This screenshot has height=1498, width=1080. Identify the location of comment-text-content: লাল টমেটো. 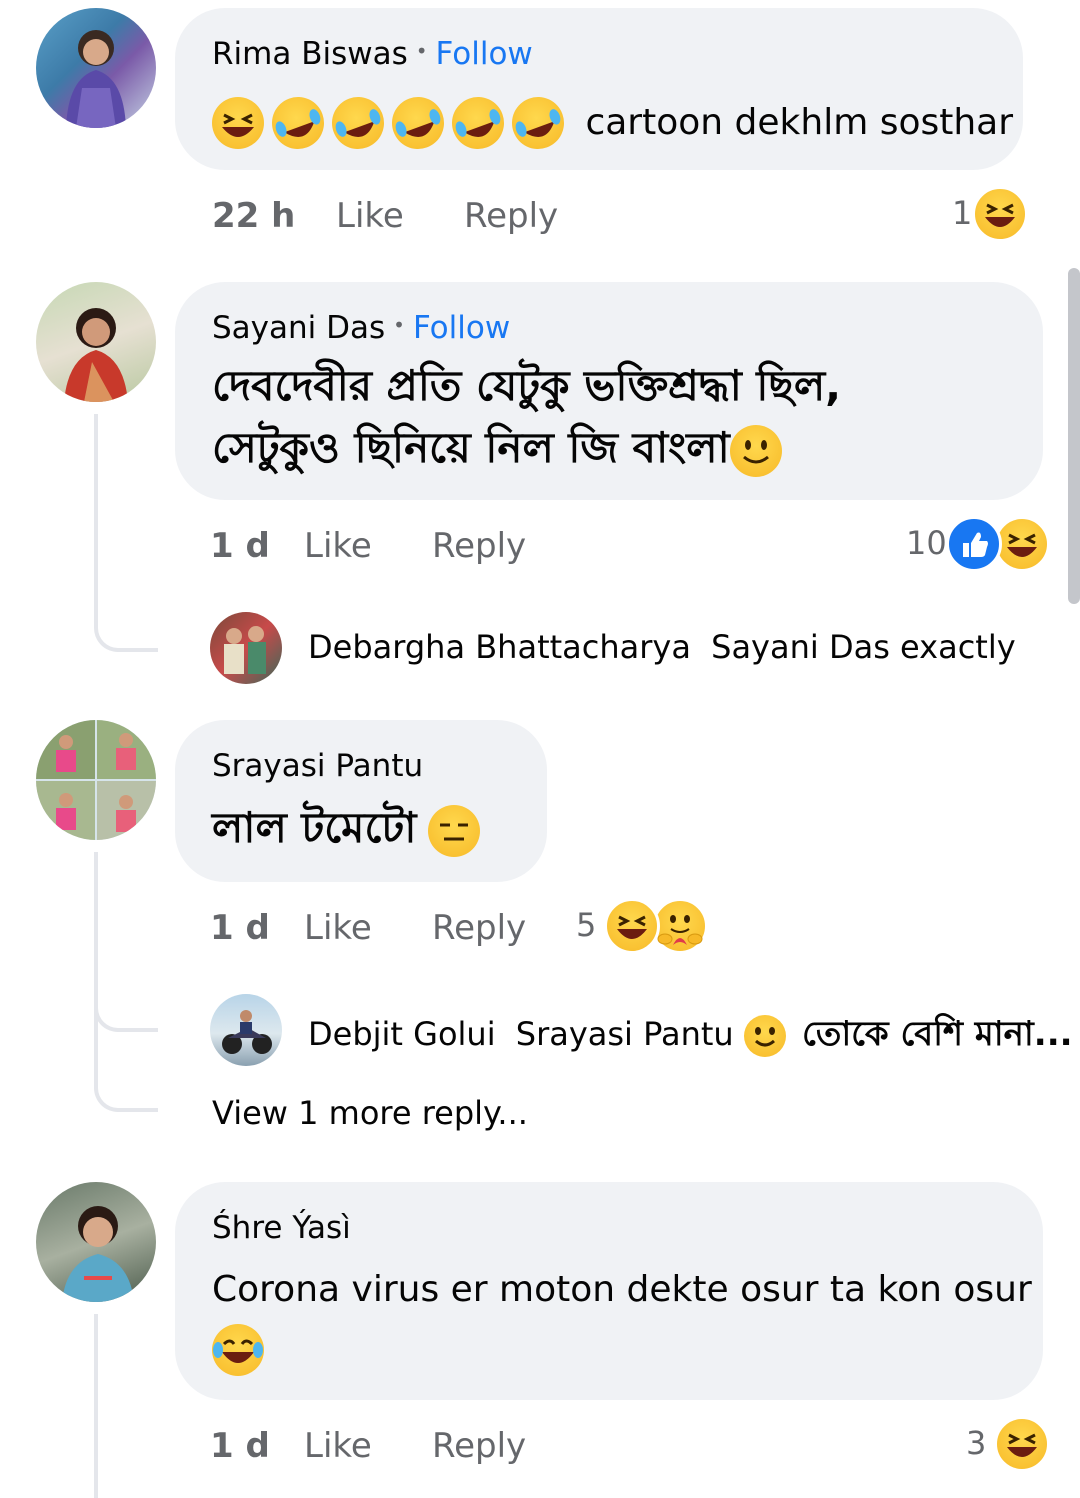
(314, 827).